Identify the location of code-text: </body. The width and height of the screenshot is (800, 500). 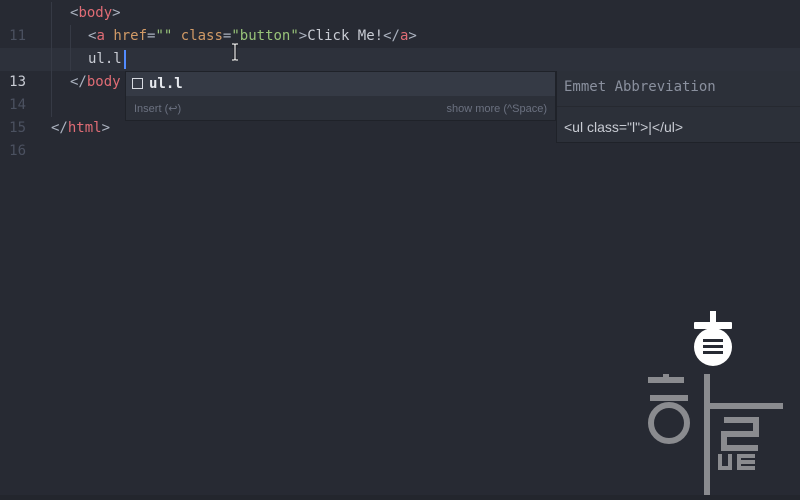
(95, 82).